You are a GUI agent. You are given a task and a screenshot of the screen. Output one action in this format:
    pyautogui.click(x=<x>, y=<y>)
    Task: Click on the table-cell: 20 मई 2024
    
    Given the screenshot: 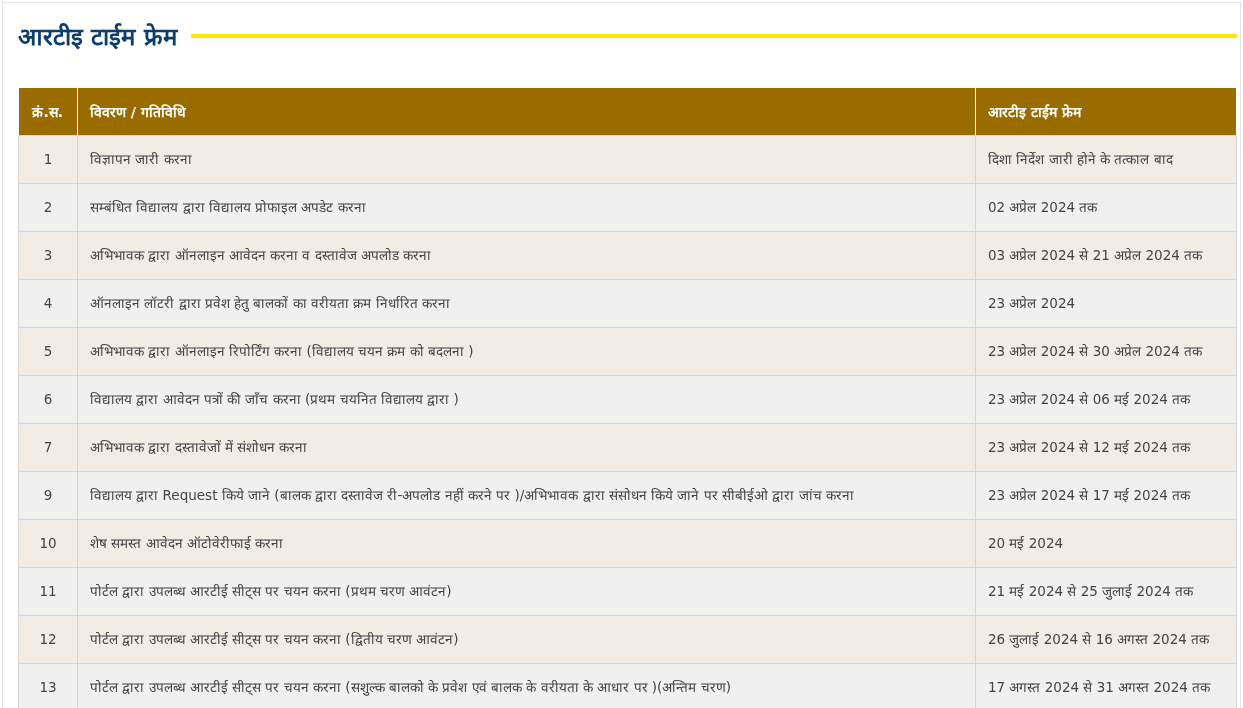 What is the action you would take?
    pyautogui.click(x=1106, y=543)
    